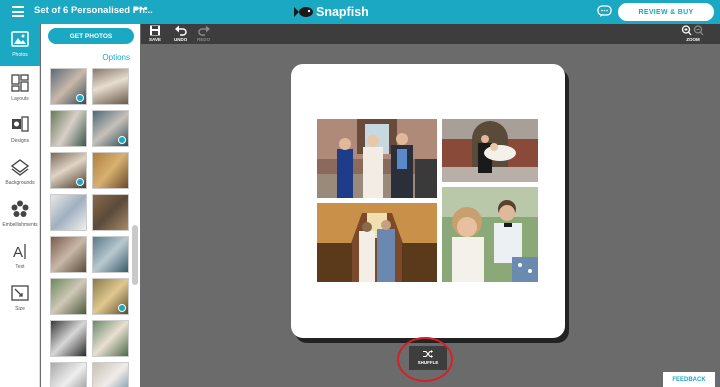  I want to click on save-label: SAVE, so click(155, 39).